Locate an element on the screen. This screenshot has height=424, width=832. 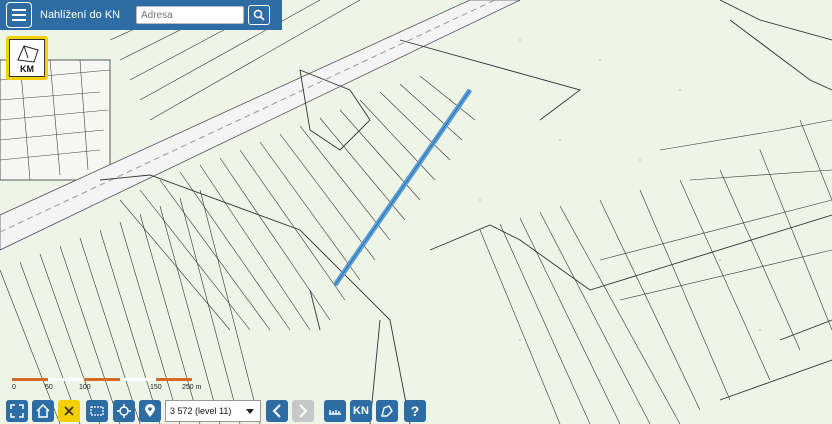
fullscreen-button is located at coordinates (17, 411).